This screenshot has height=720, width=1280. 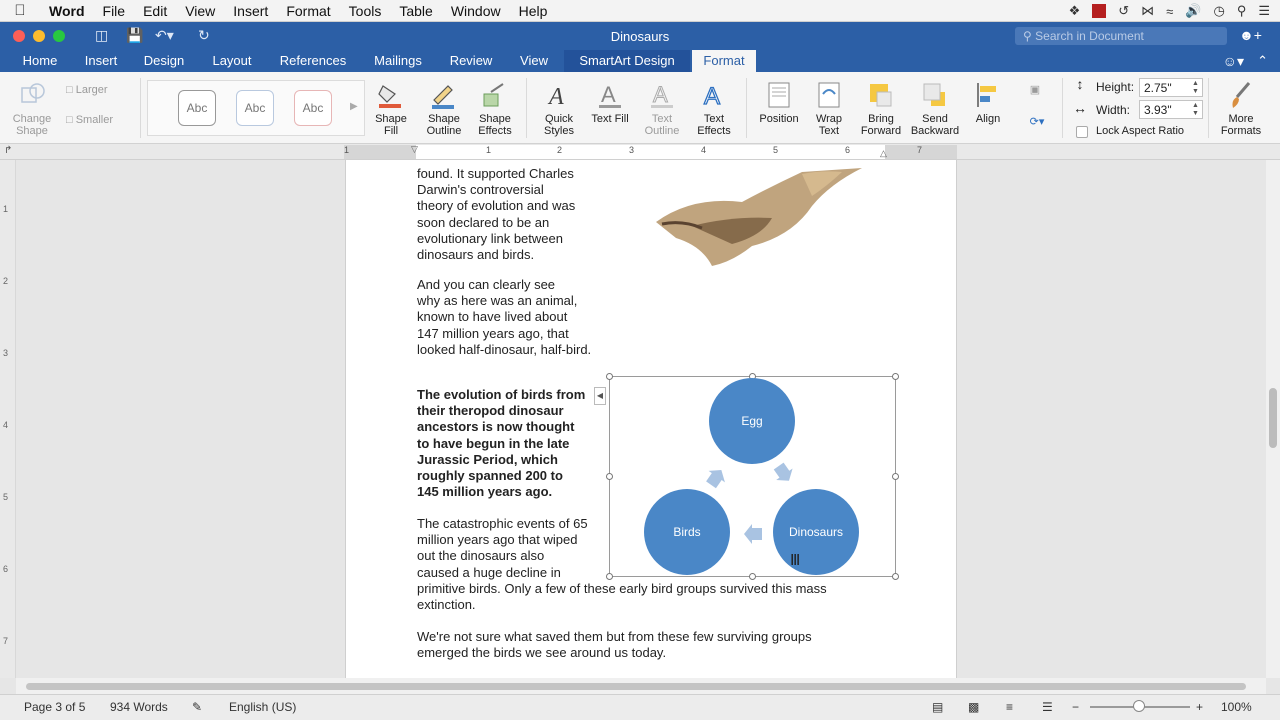 I want to click on notification-list-icon: ☰, so click(x=1264, y=11).